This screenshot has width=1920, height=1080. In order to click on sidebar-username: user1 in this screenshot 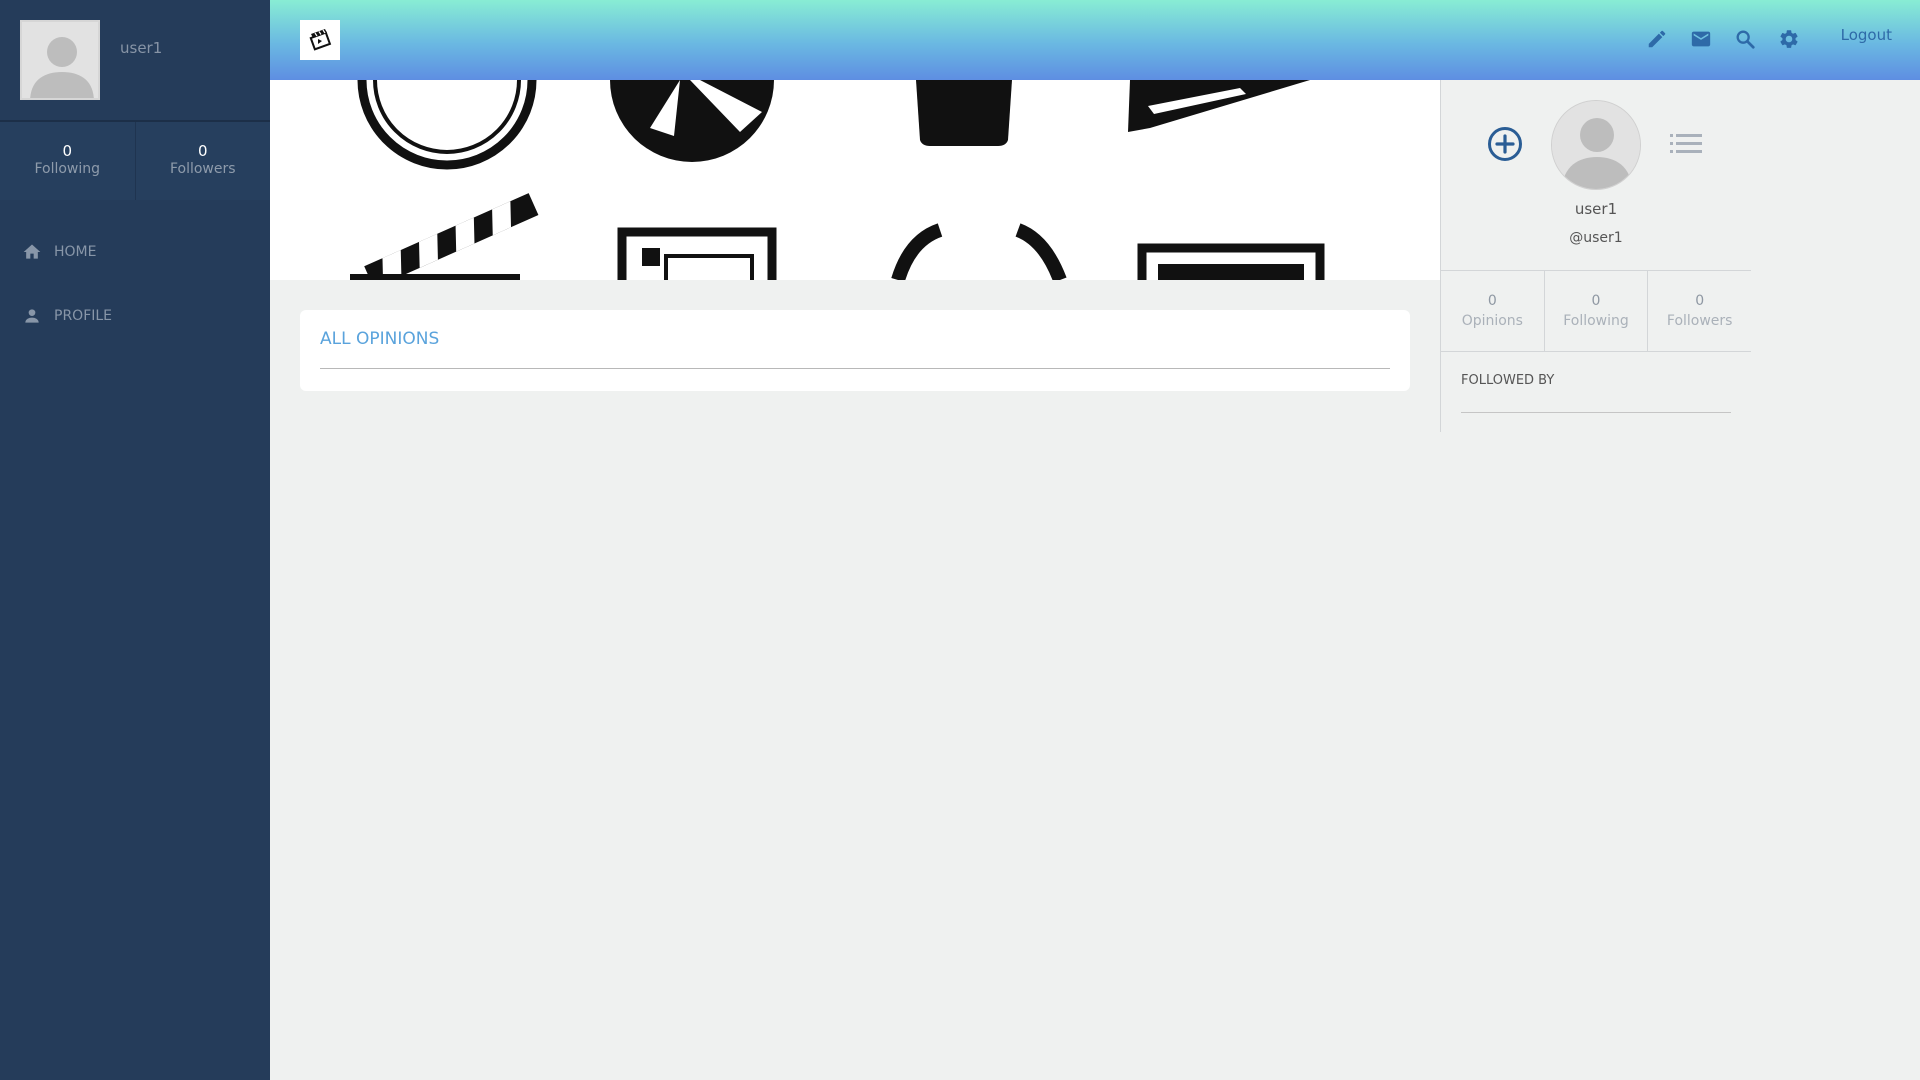, I will do `click(141, 48)`.